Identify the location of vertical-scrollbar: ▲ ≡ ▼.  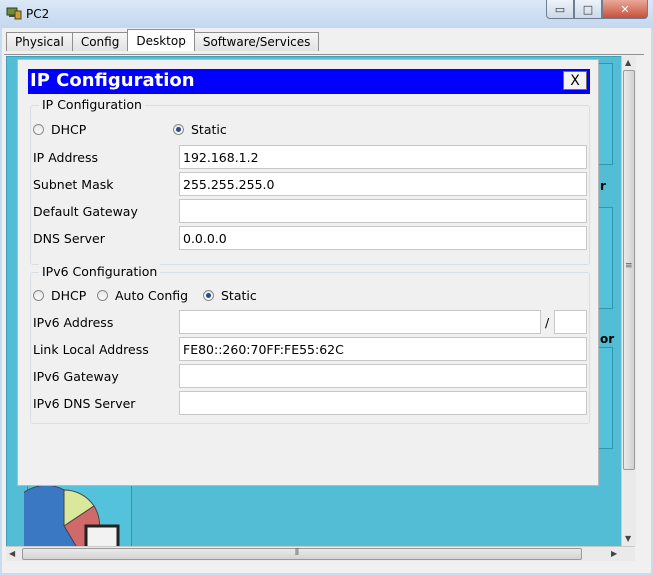
(628, 301).